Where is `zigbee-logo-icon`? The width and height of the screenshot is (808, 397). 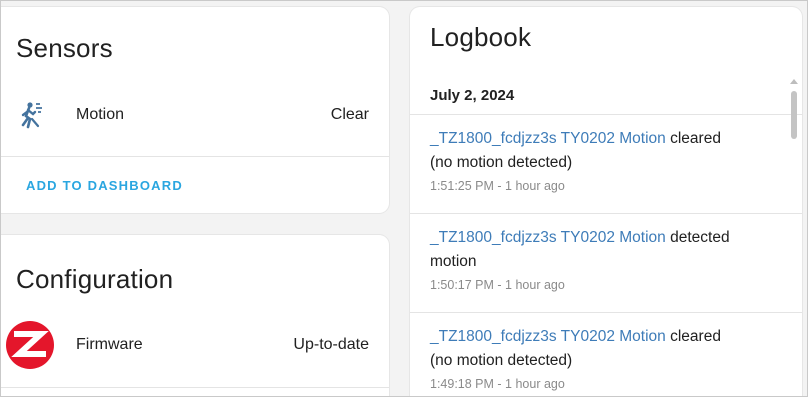 zigbee-logo-icon is located at coordinates (30, 345).